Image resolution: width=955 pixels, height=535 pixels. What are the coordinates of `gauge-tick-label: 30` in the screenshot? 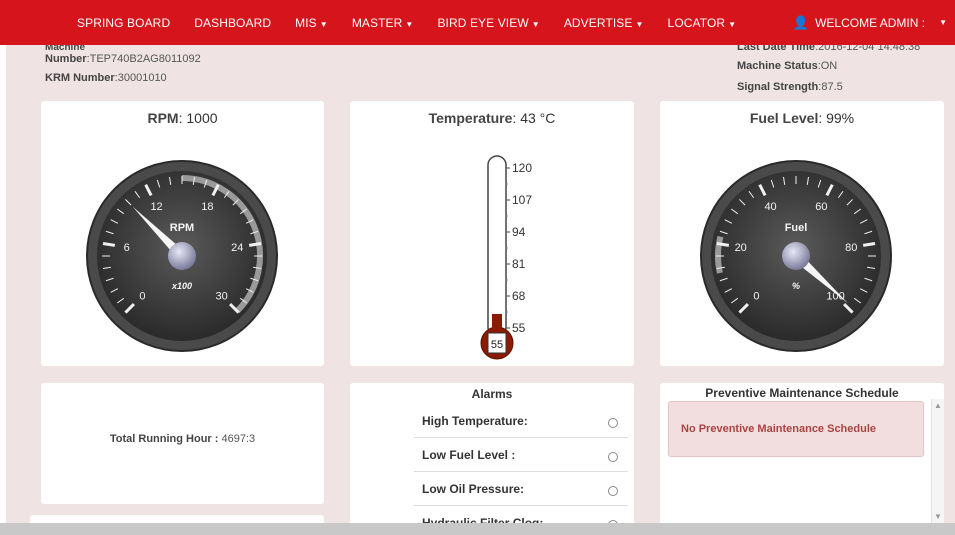 It's located at (221, 297).